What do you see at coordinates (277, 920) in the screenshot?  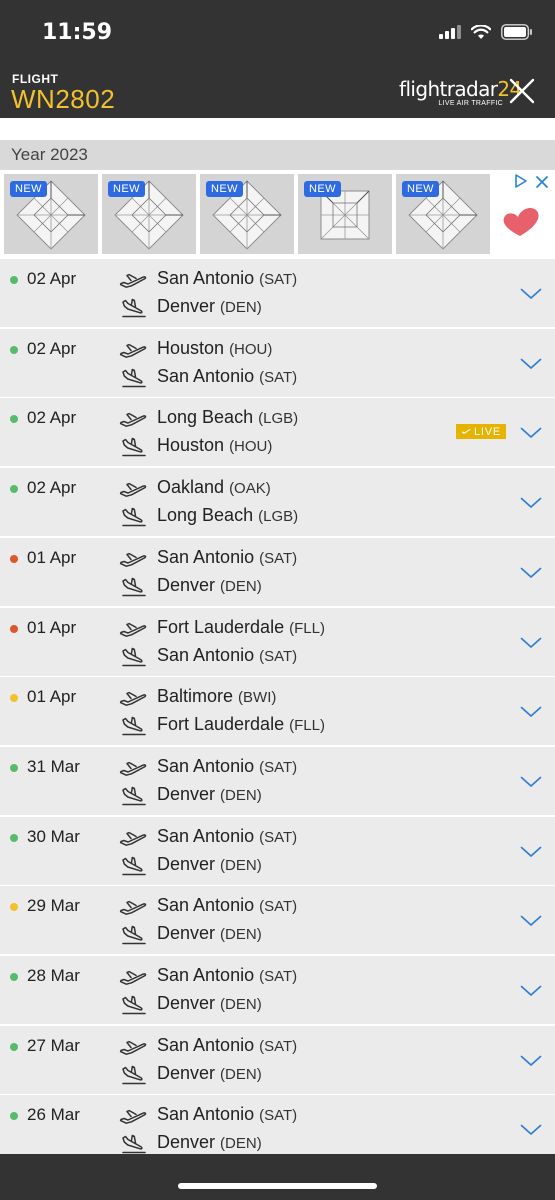 I see `flight-row: 29 Mar San Antonio (SAT) Denver (DEN)` at bounding box center [277, 920].